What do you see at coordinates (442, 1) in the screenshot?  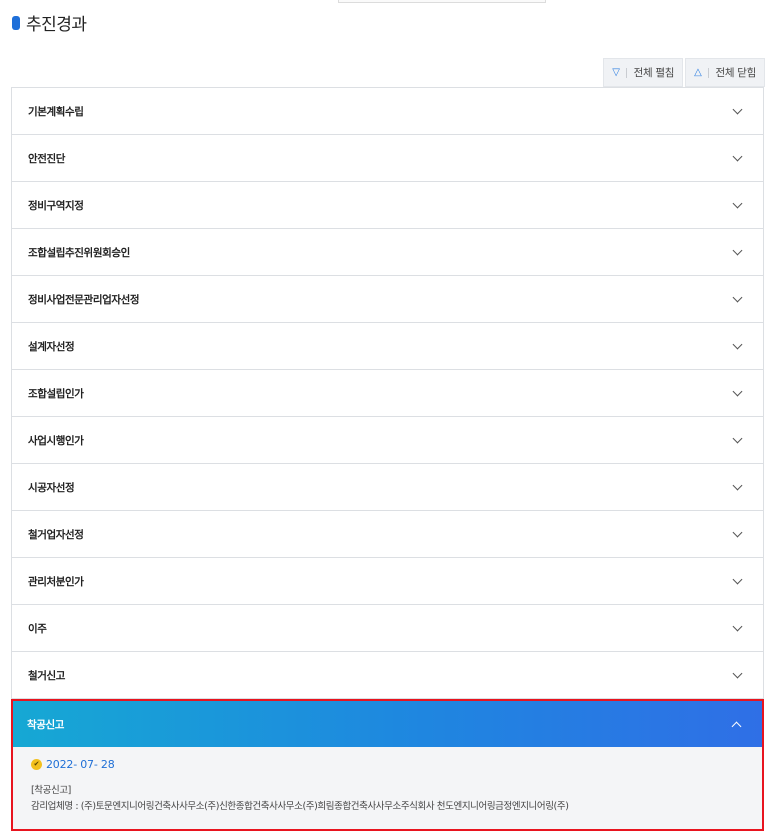 I see `top-dropdown-edge` at bounding box center [442, 1].